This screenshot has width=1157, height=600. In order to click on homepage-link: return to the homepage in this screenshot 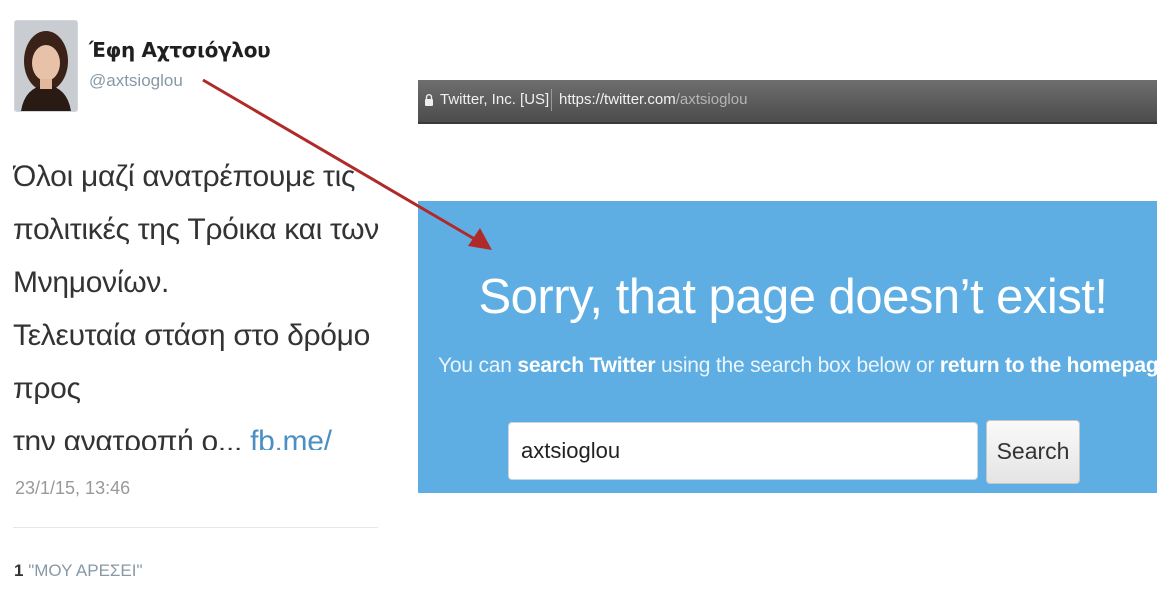, I will do `click(1048, 365)`.